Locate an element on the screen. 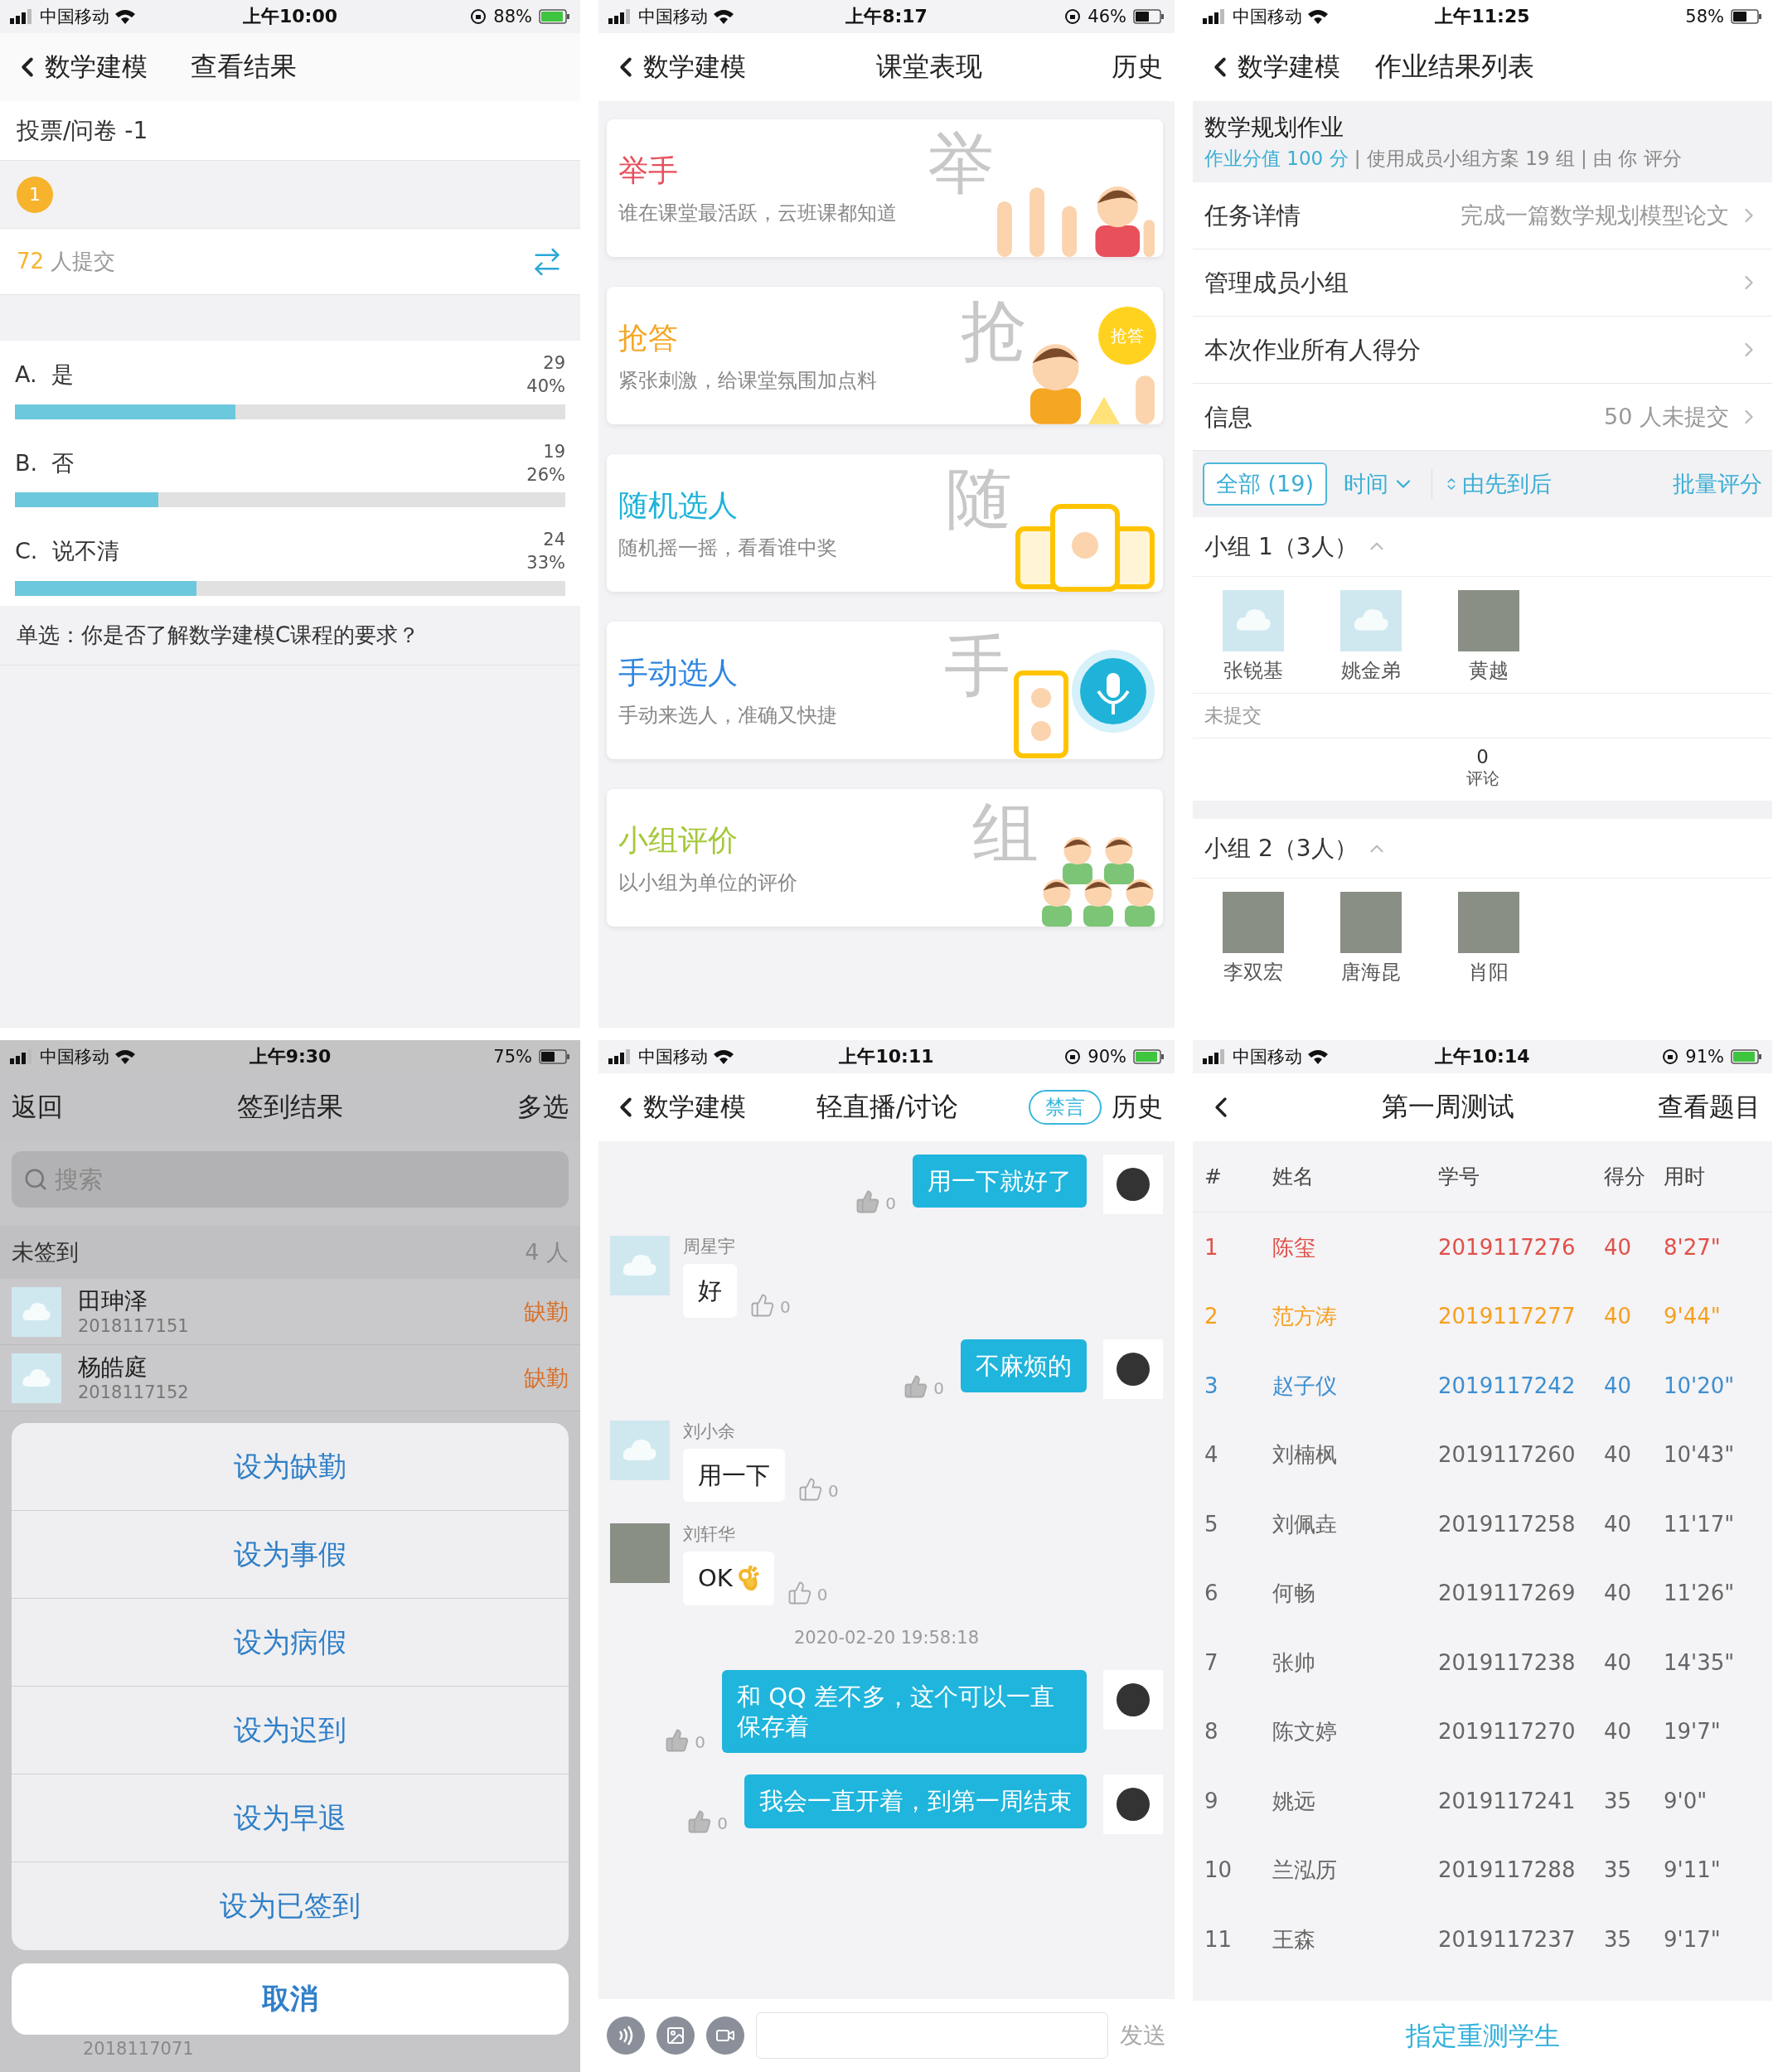 The height and width of the screenshot is (2072, 1773). table-cell-text: 2019117238 is located at coordinates (1507, 1662).